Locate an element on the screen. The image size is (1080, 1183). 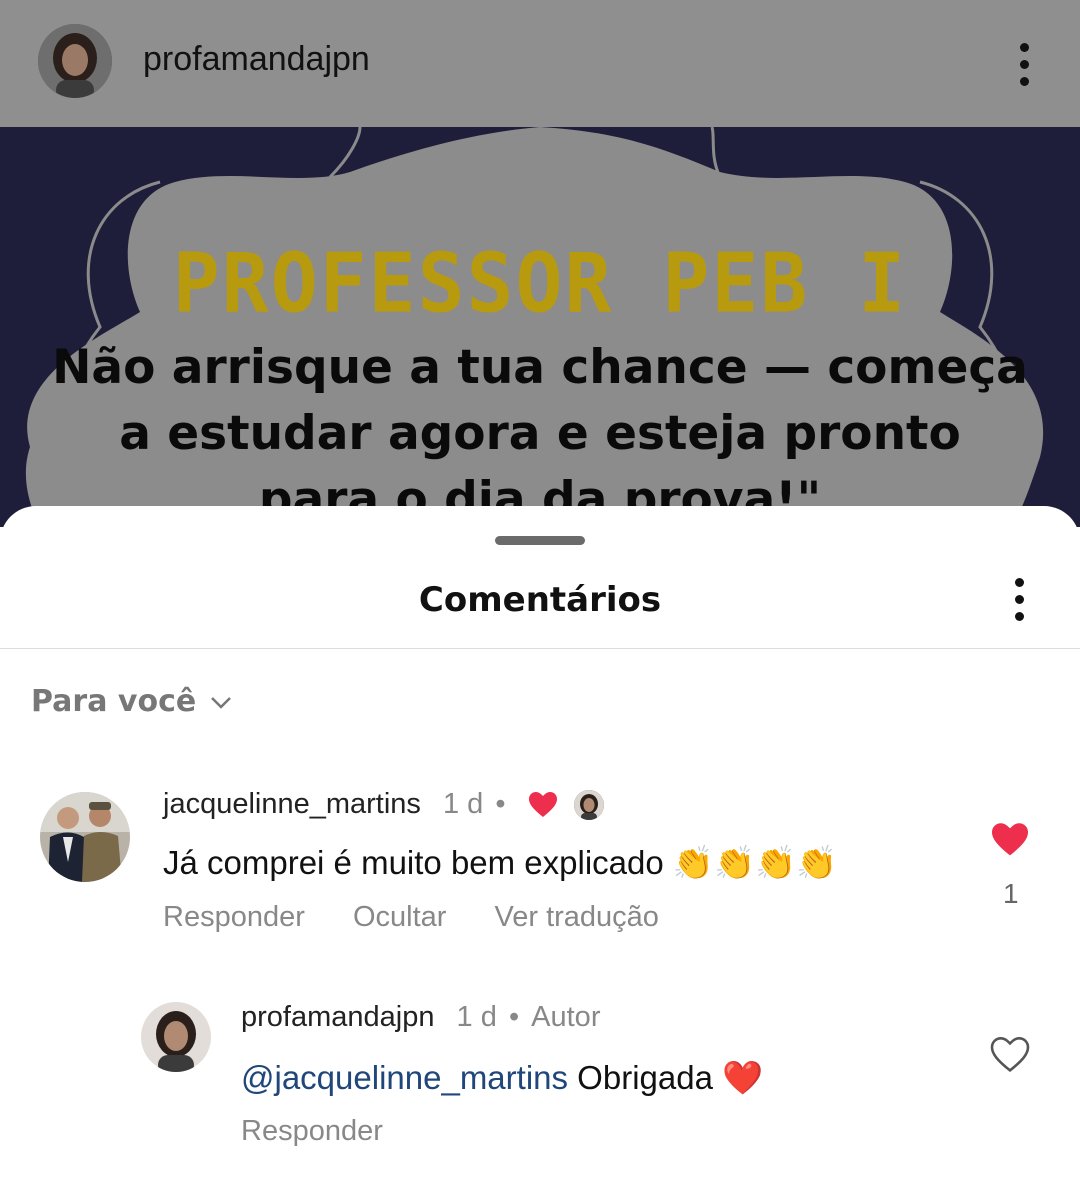
reply-text: @jacquelinne_martins Obrigada ❤️ is located at coordinates (502, 1078).